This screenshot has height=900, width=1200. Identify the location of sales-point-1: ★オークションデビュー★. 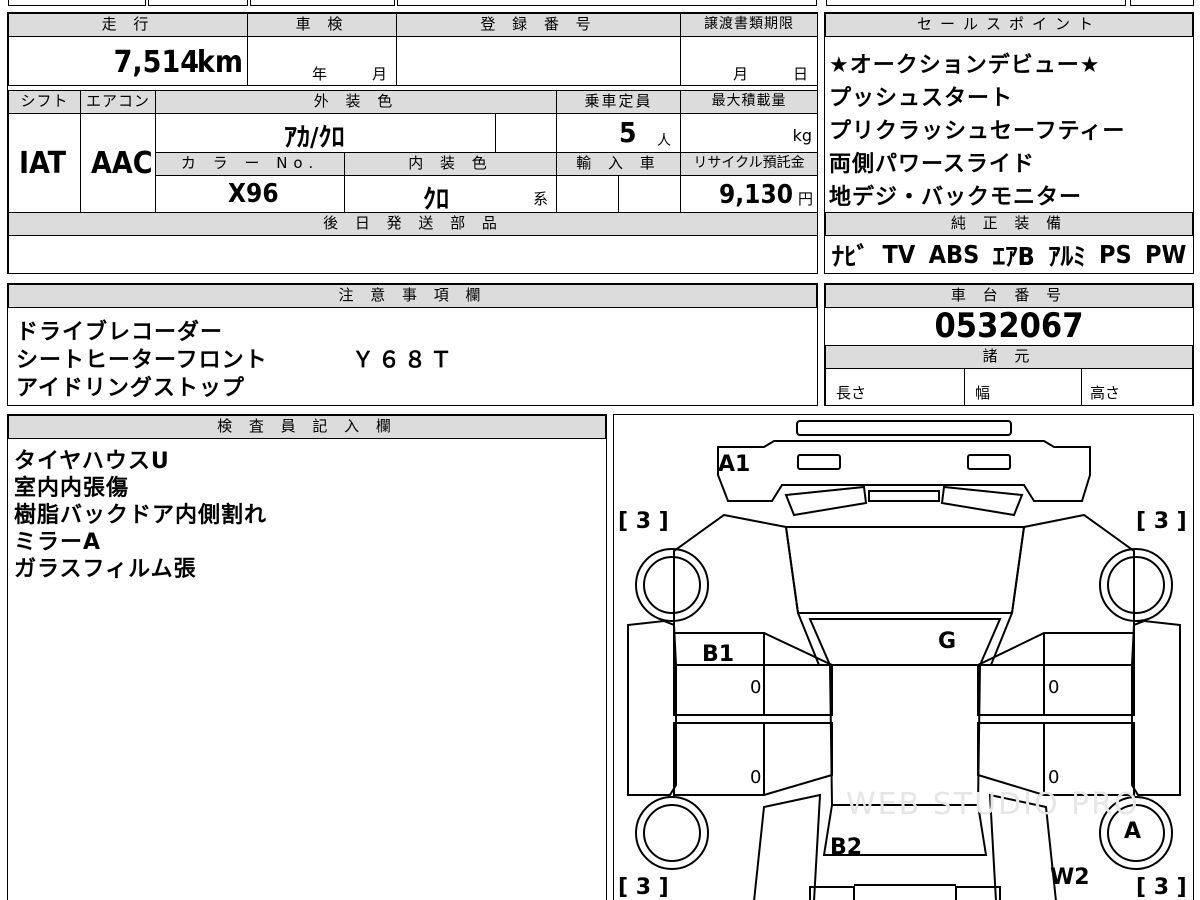
(965, 65).